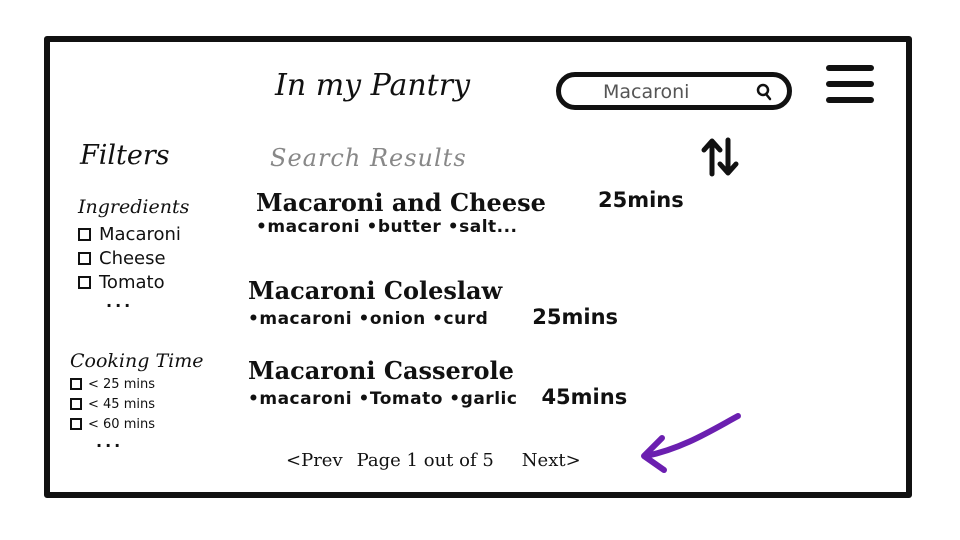 This screenshot has width=960, height=540. I want to click on recipe-ingredients: •macaroni •onion •curd, so click(368, 319).